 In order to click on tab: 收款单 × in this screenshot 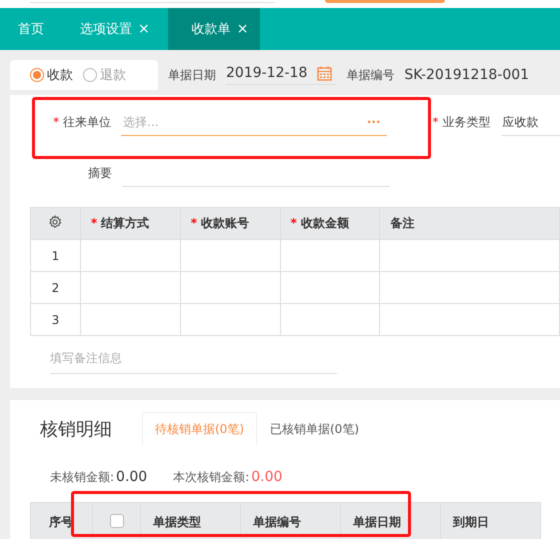, I will do `click(214, 29)`.